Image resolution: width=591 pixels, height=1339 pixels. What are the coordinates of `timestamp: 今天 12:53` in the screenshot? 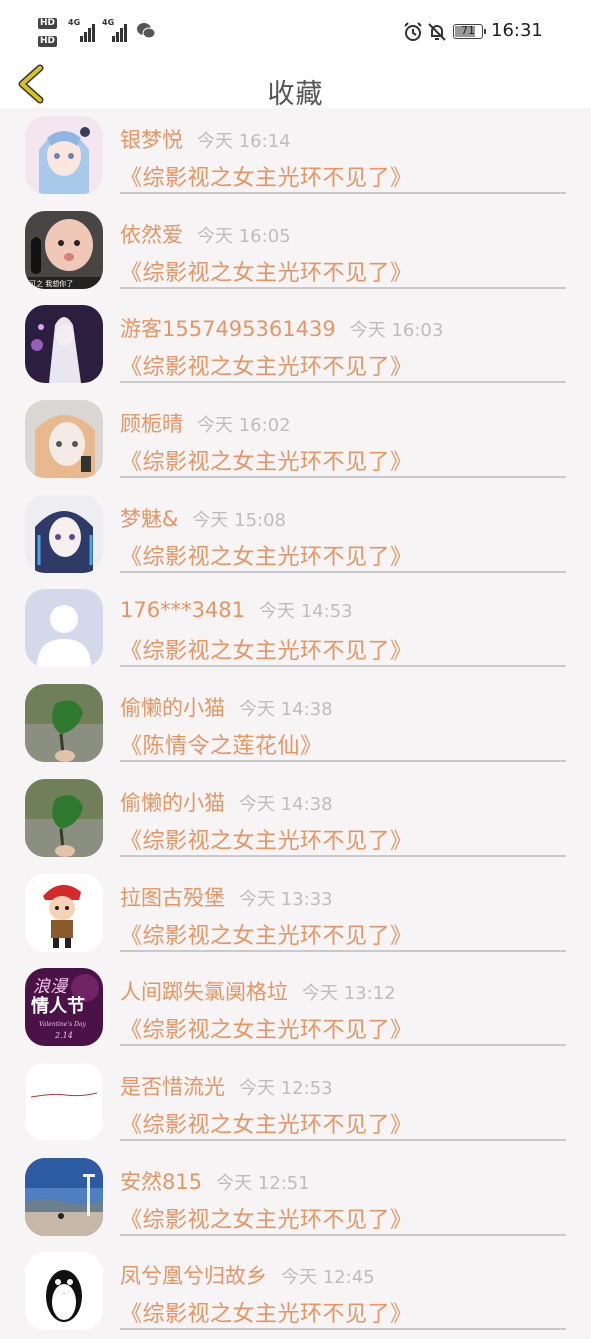 It's located at (286, 1088).